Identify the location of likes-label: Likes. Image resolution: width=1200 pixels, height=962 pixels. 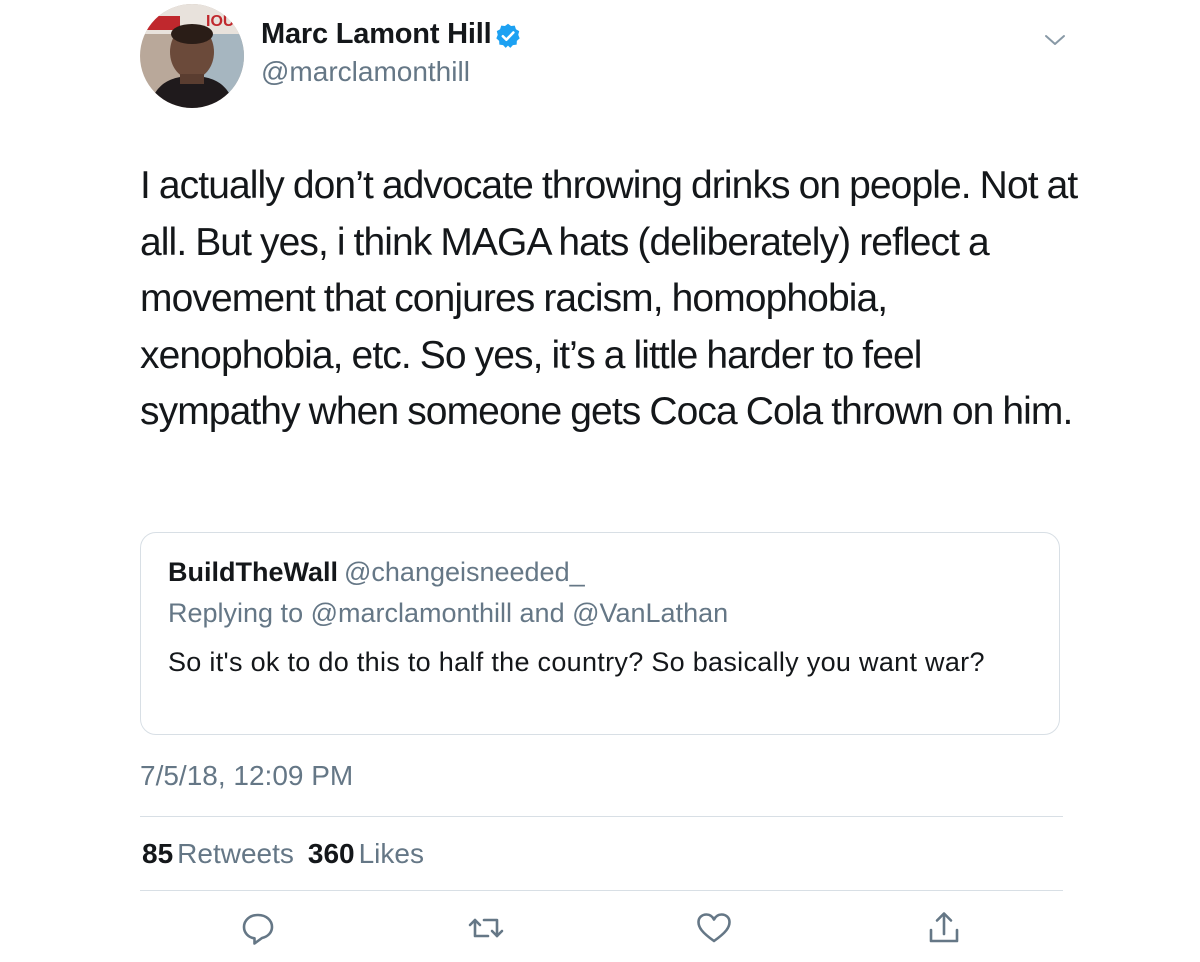
(391, 853).